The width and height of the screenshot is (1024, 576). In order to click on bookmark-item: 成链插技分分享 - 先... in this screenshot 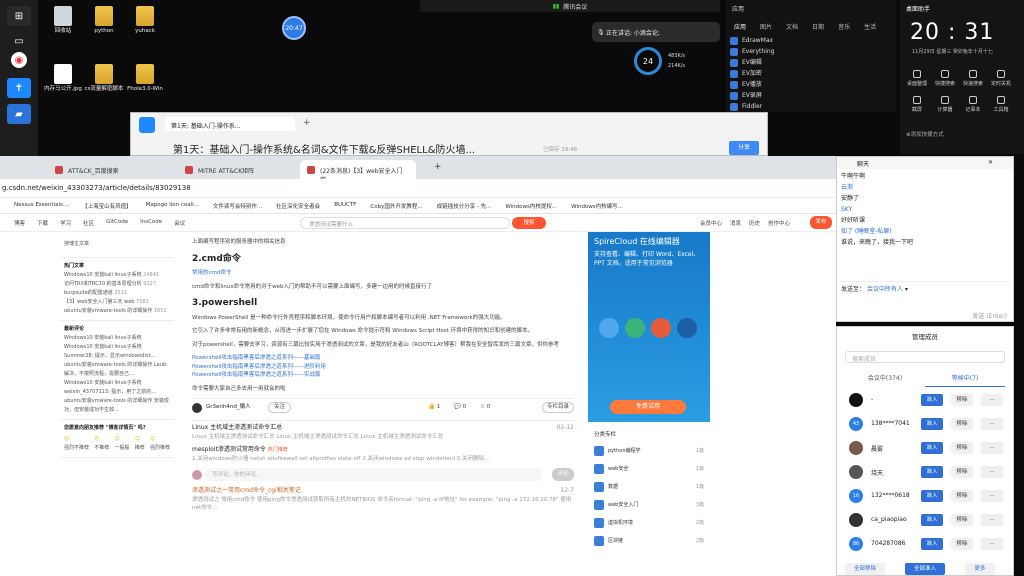, I will do `click(464, 206)`.